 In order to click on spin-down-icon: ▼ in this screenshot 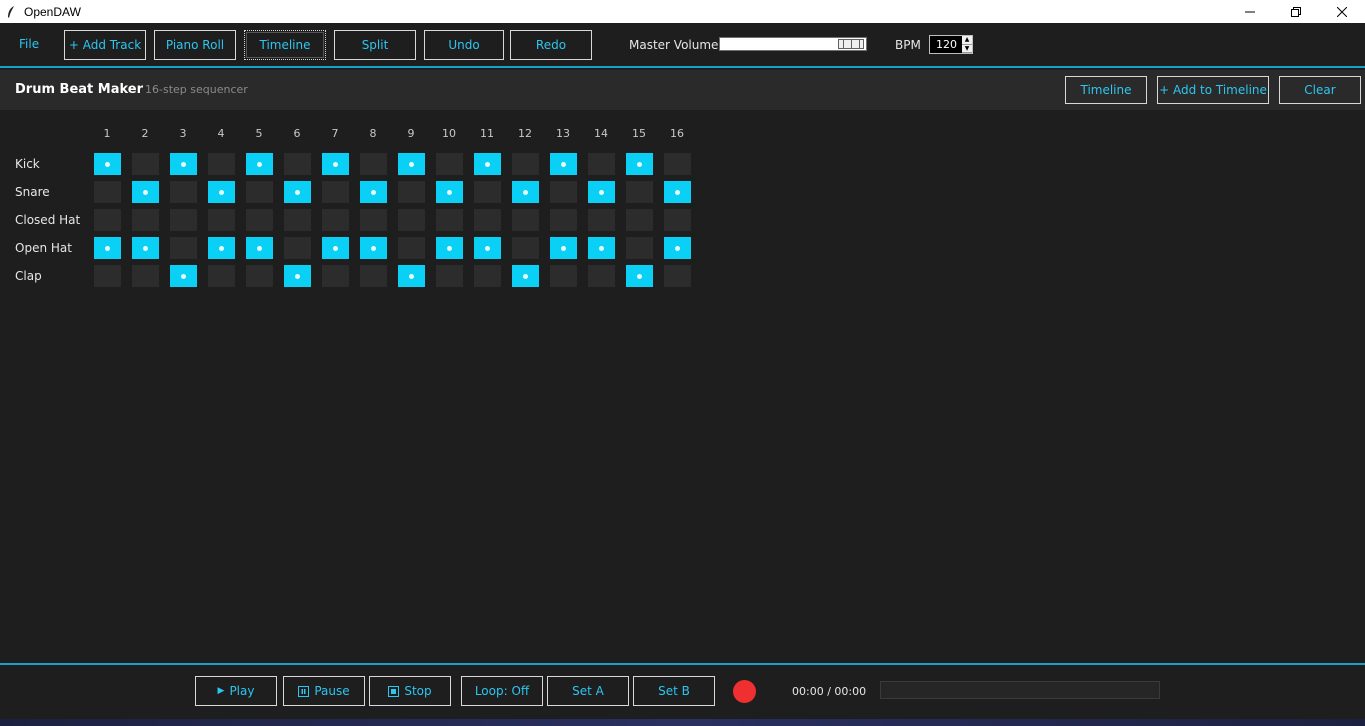, I will do `click(967, 49)`.